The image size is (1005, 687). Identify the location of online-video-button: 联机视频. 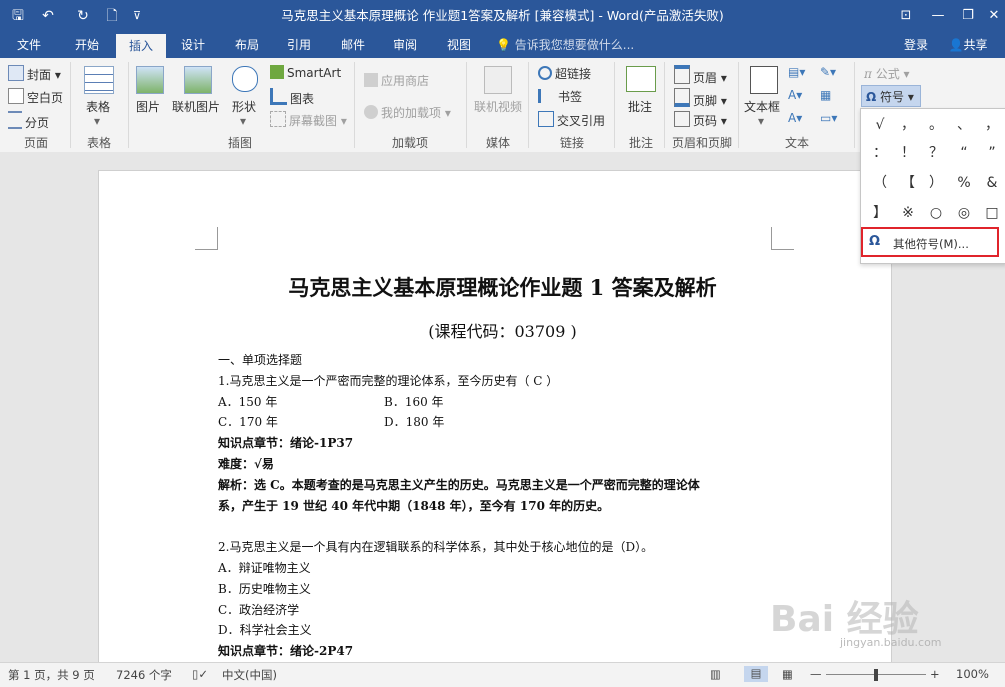
(498, 106).